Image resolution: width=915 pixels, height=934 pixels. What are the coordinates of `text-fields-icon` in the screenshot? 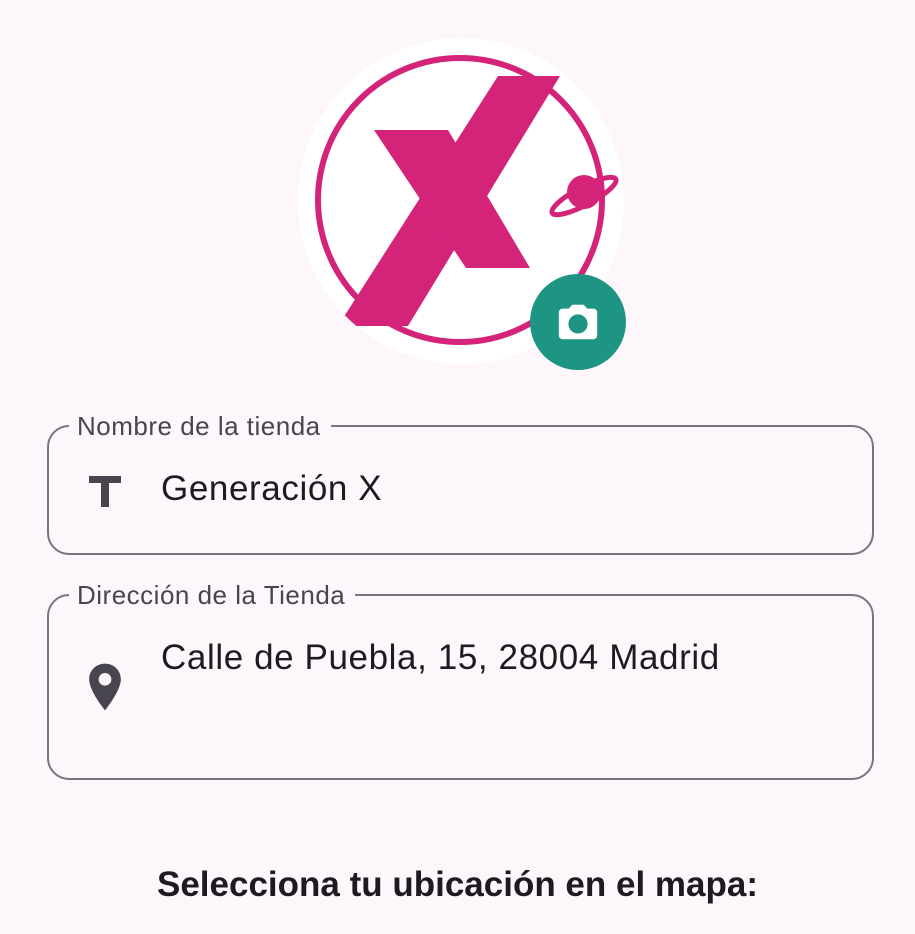 It's located at (105, 490).